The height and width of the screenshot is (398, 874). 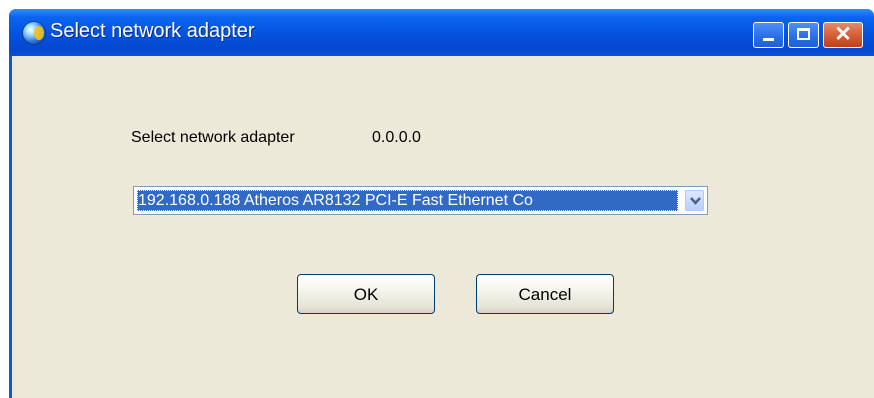 I want to click on minimize-button, so click(x=768, y=35).